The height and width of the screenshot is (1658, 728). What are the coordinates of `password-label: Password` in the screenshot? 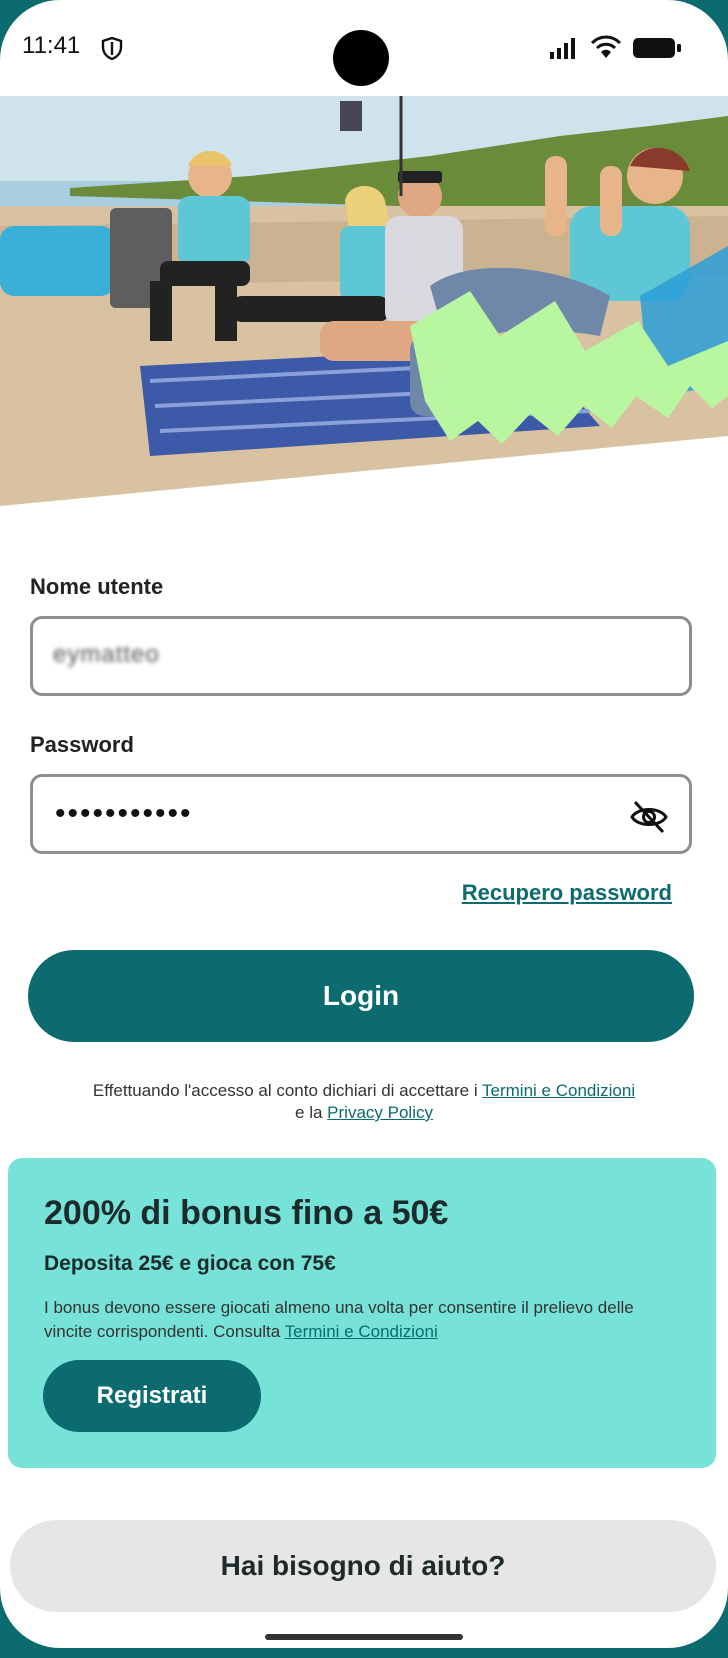 It's located at (82, 744).